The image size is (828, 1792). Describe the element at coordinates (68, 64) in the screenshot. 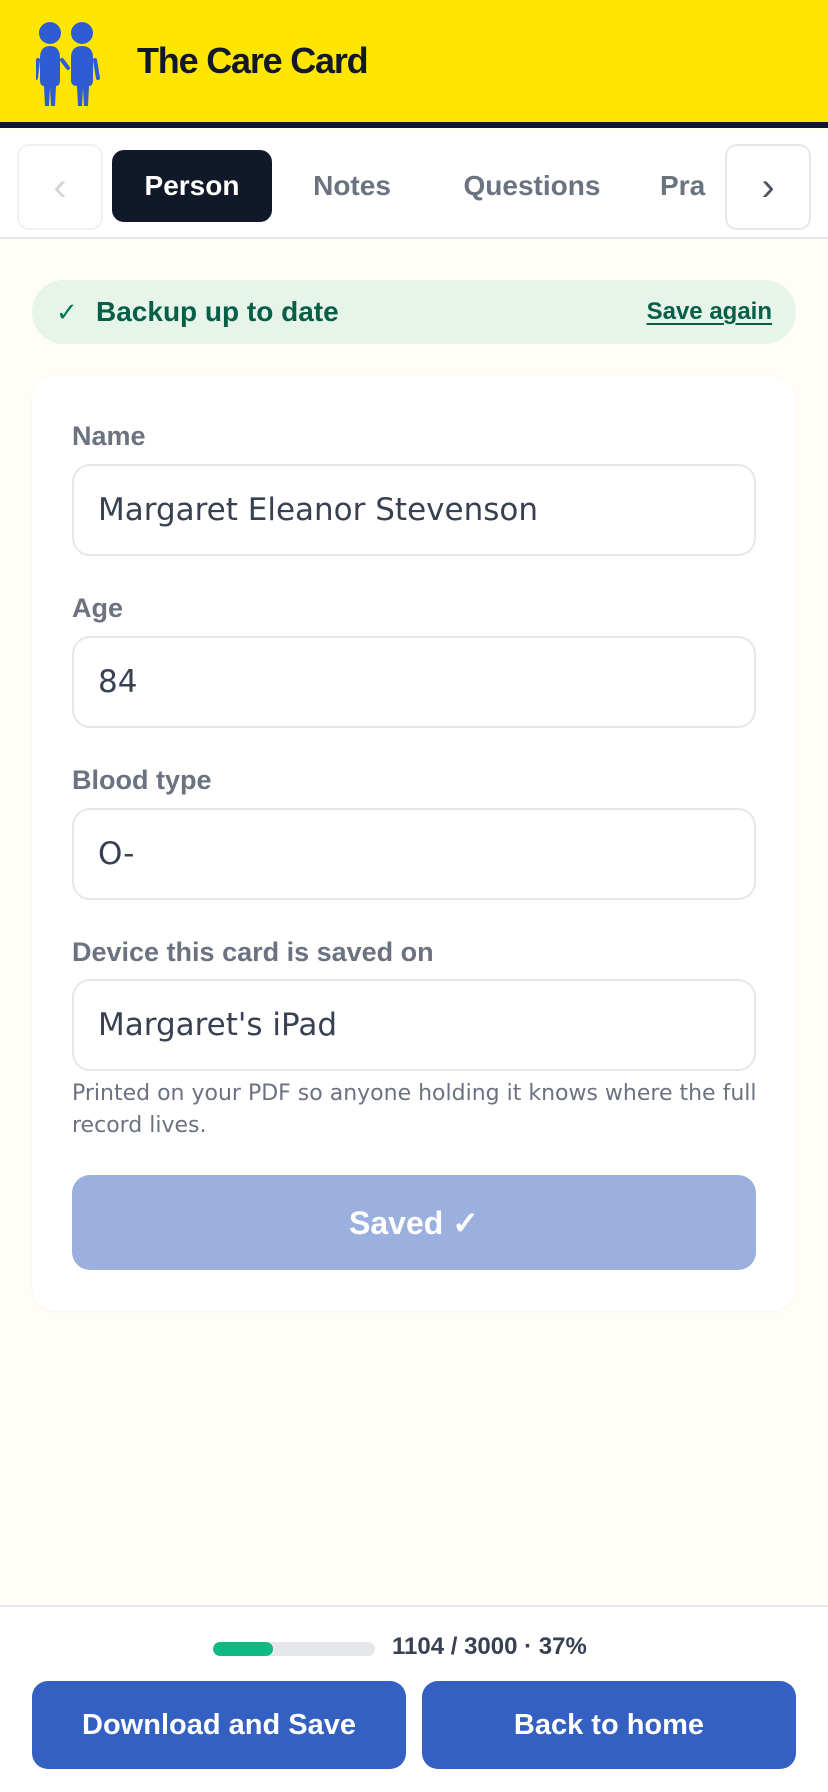

I see `two-people-icon` at that location.